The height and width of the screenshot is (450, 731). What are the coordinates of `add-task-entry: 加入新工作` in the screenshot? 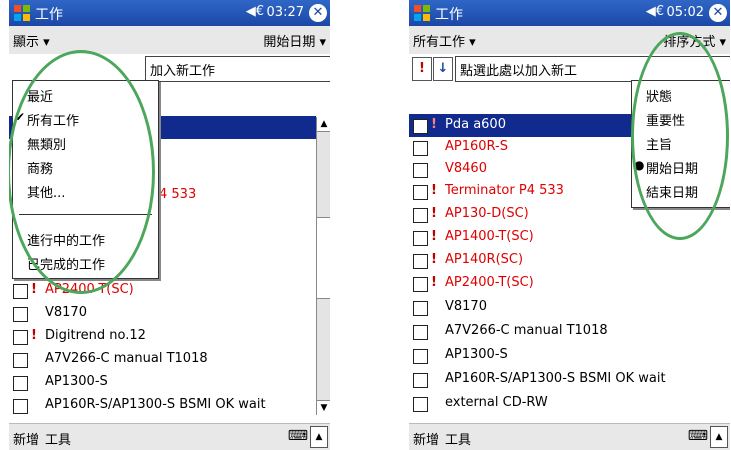 It's located at (237, 69).